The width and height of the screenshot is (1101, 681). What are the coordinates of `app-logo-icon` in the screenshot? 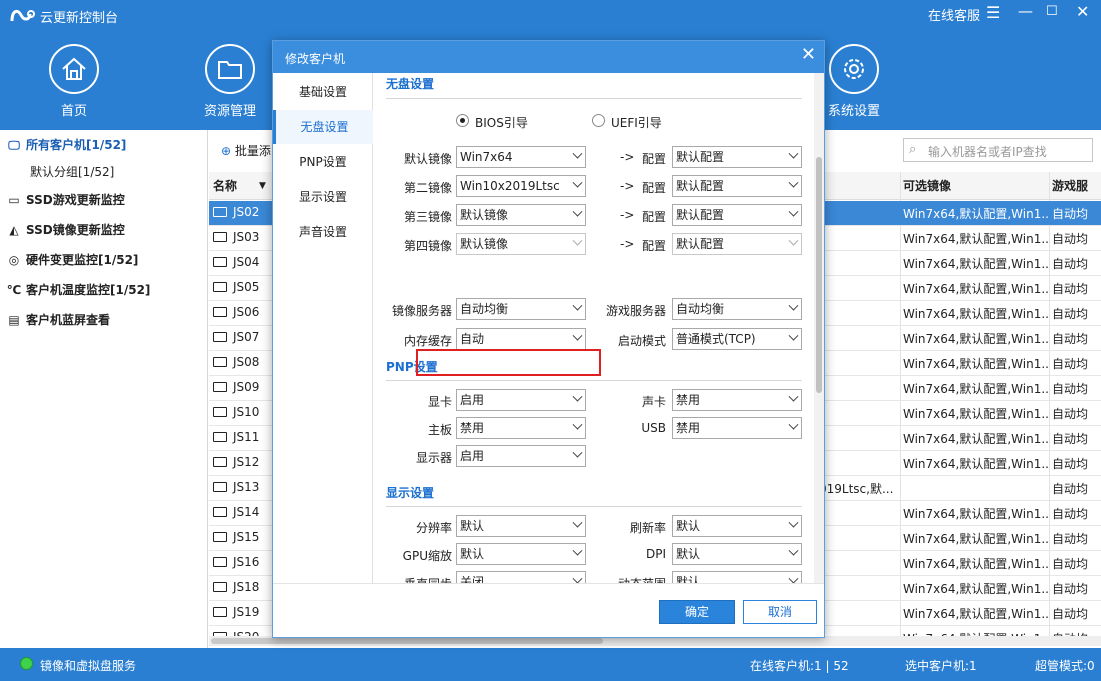 It's located at (22, 15).